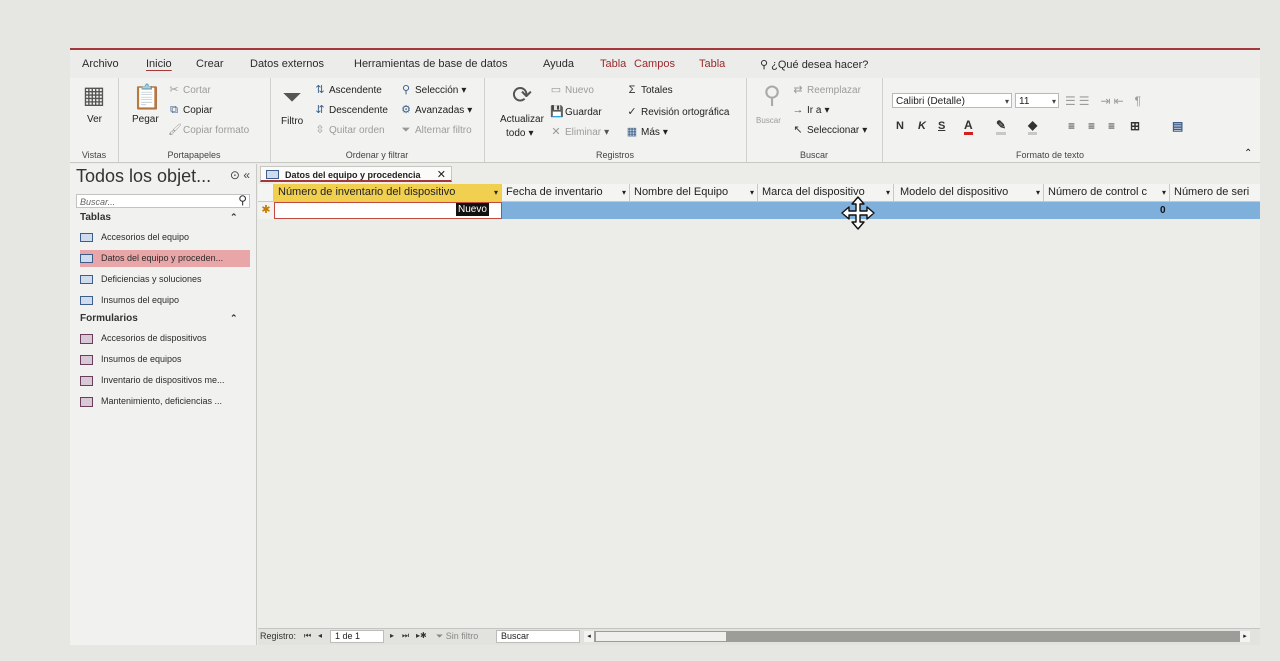 This screenshot has height=661, width=1280. Describe the element at coordinates (712, 64) in the screenshot. I see `tab-tabla: Tabla` at that location.